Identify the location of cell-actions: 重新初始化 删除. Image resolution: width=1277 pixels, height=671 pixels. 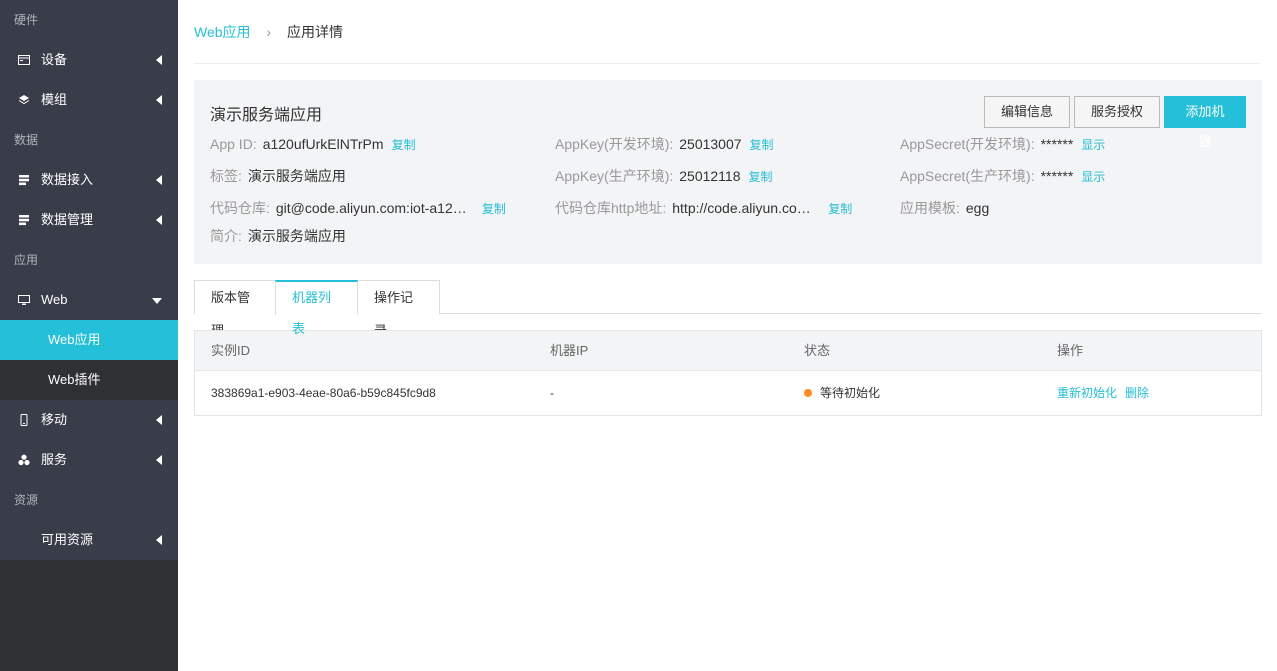
(1107, 393).